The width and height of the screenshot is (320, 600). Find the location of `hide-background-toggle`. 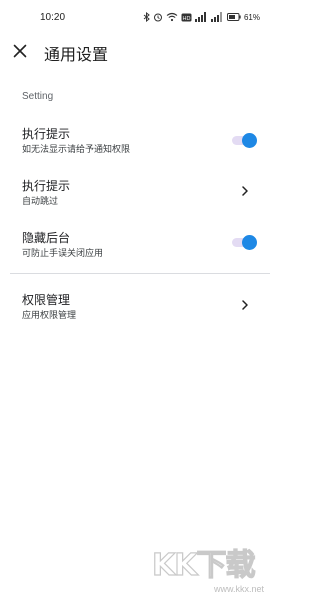

hide-background-toggle is located at coordinates (243, 242).